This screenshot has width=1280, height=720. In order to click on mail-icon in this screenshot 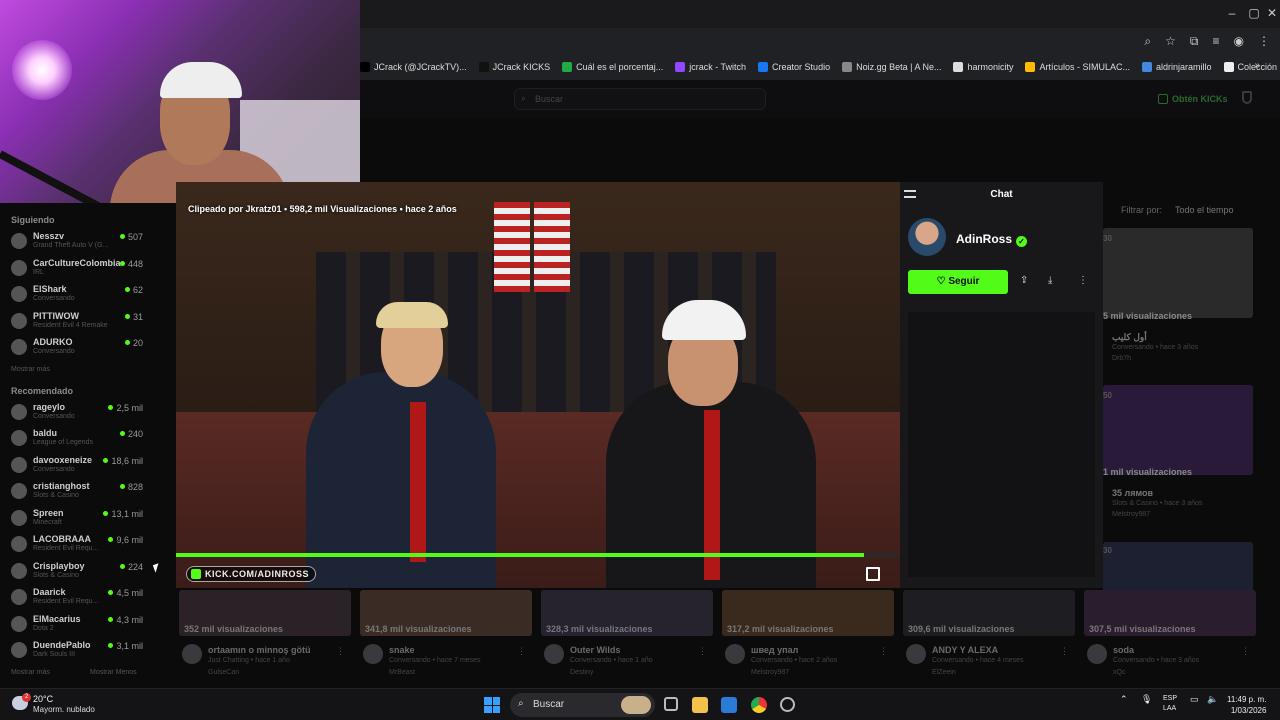, I will do `click(729, 705)`.